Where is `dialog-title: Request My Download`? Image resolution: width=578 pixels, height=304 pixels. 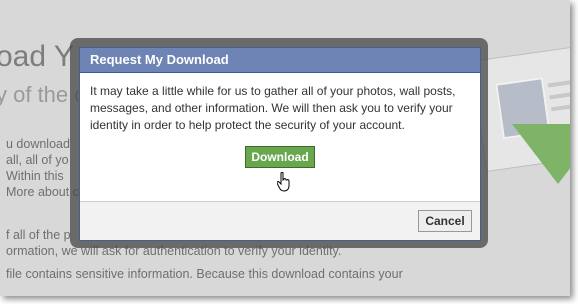
dialog-title: Request My Download is located at coordinates (280, 60).